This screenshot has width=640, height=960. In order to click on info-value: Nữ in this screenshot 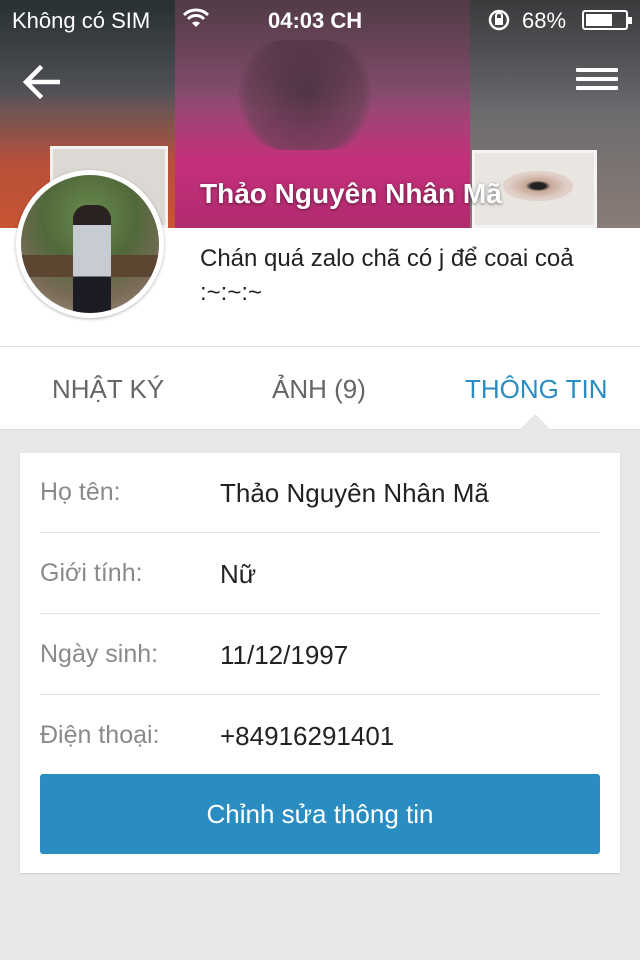, I will do `click(238, 574)`.